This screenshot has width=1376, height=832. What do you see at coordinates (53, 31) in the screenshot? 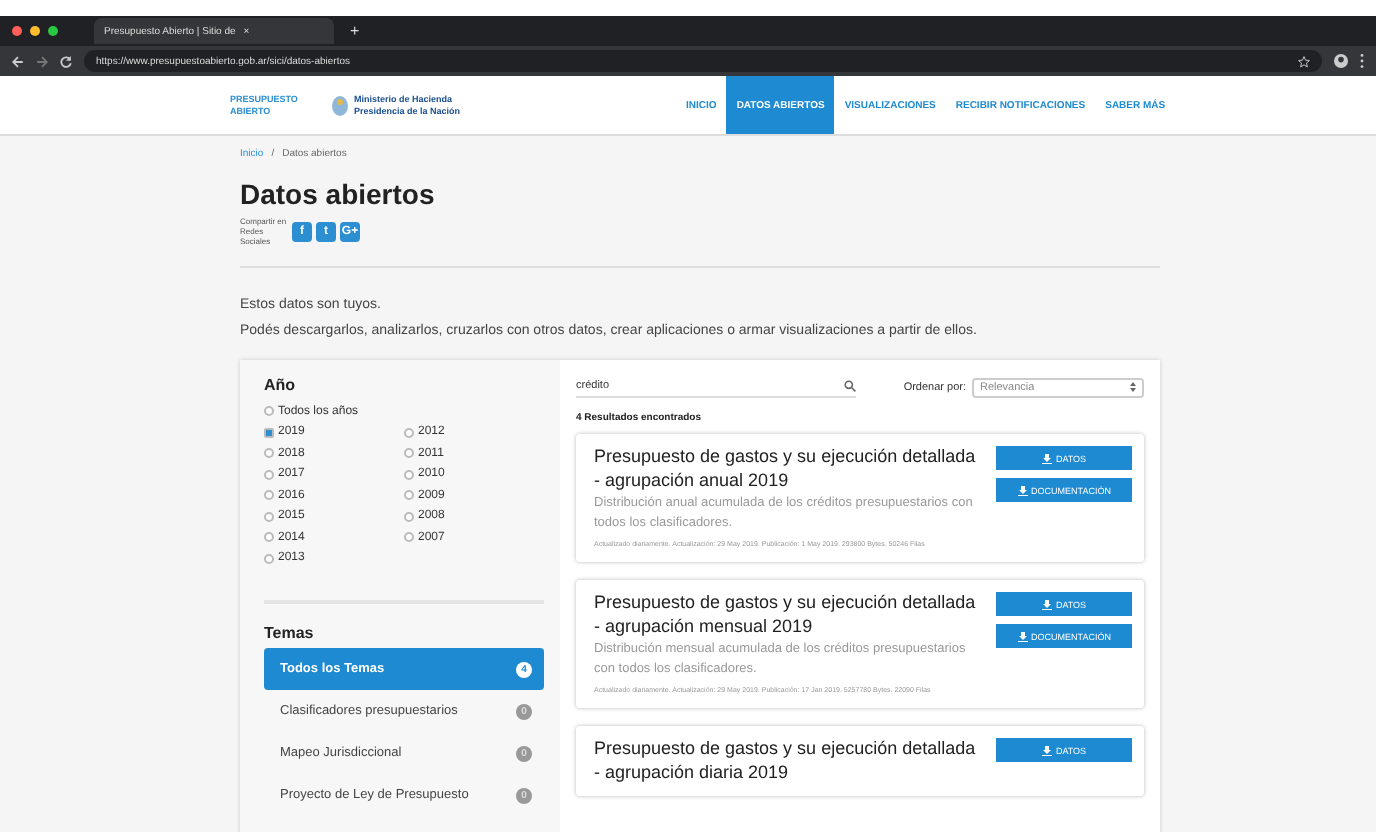
I see `maximize-window-icon` at bounding box center [53, 31].